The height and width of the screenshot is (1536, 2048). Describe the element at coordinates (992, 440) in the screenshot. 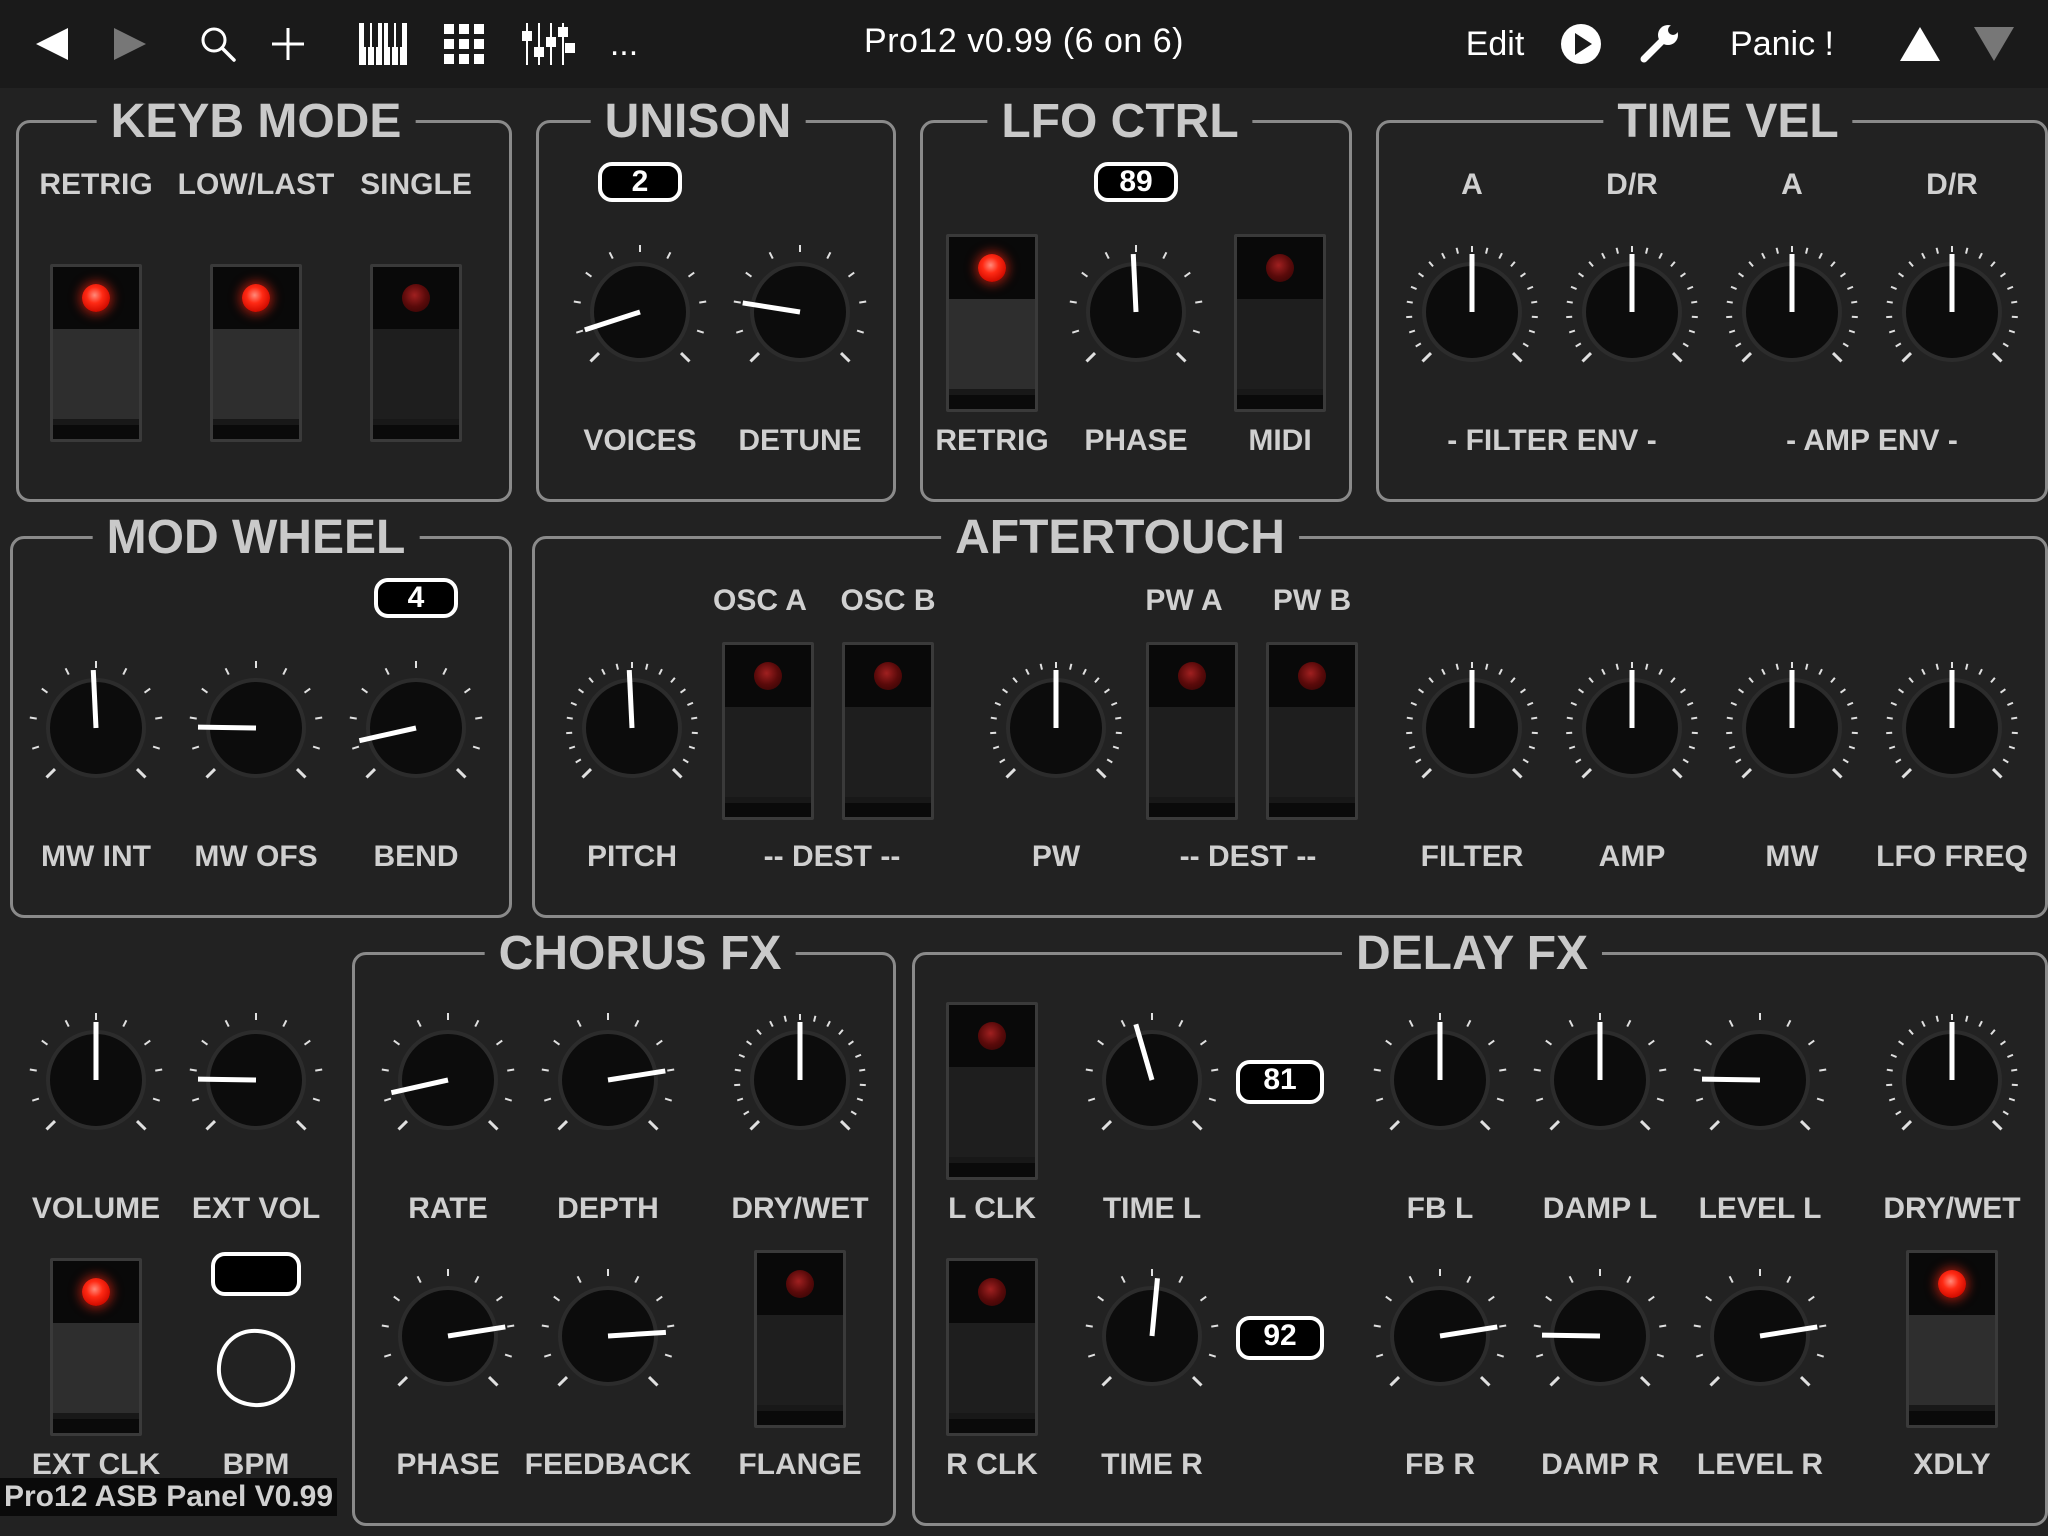

I see `label-lfo-retrig: RETRIG` at that location.